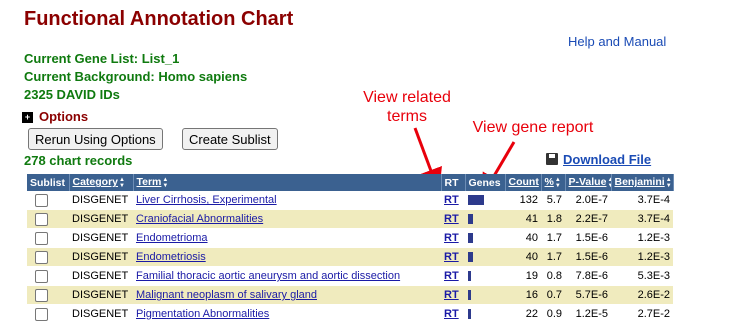 The height and width of the screenshot is (324, 730). What do you see at coordinates (588, 276) in the screenshot?
I see `pvalue-cell: 7.8E-6` at bounding box center [588, 276].